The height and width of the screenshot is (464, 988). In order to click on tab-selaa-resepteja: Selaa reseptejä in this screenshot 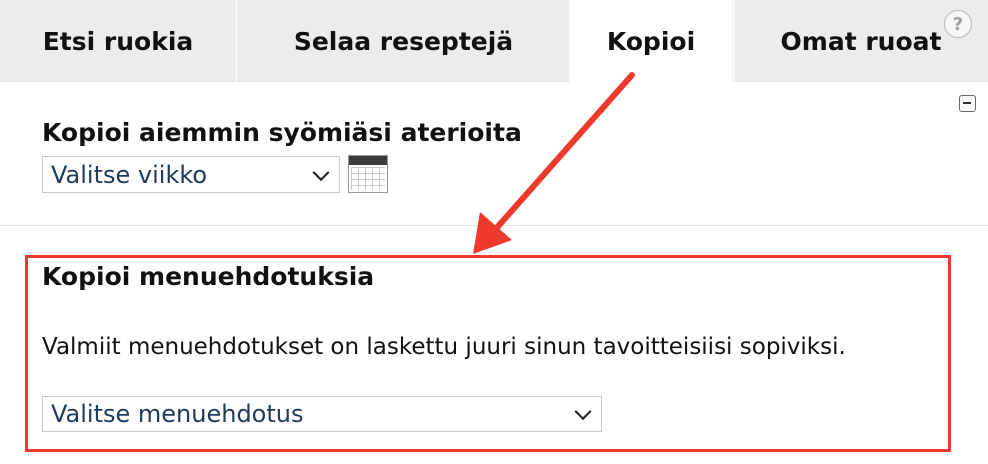, I will do `click(404, 41)`.